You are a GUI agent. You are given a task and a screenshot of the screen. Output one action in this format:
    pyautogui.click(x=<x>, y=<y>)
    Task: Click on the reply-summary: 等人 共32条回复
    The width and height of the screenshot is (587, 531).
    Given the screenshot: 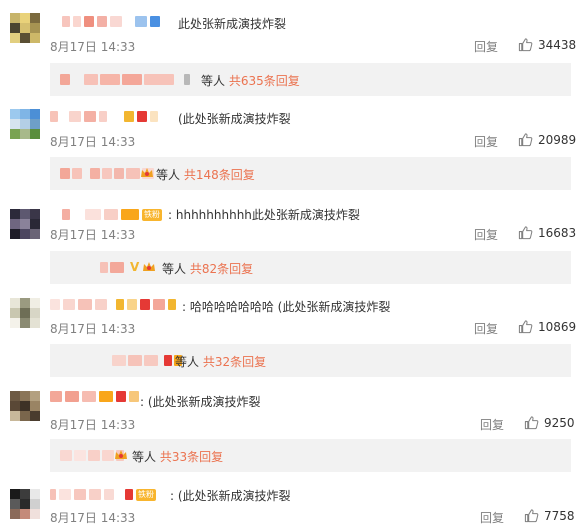 What is the action you would take?
    pyautogui.click(x=310, y=360)
    